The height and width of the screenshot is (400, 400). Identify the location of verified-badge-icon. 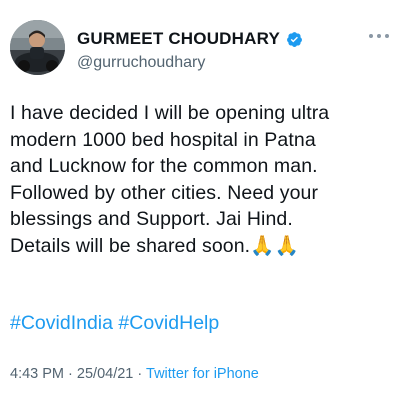
(294, 39).